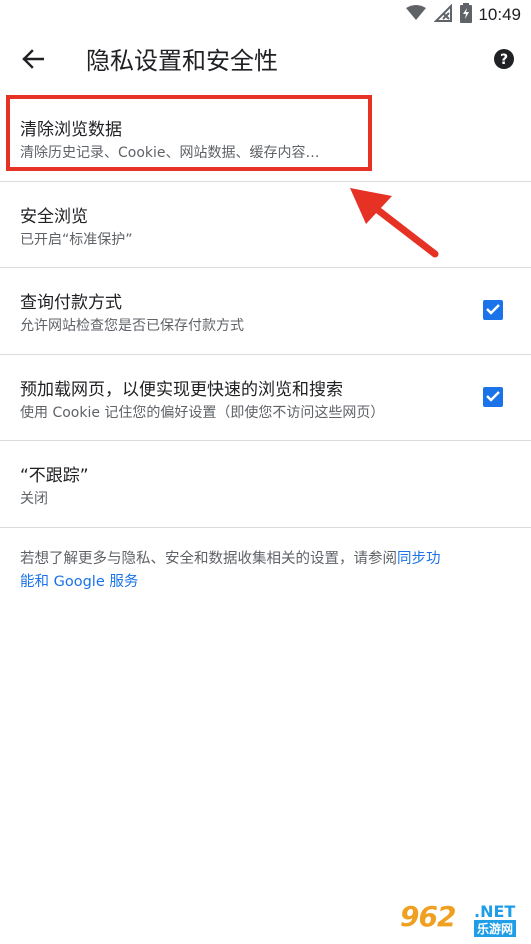  What do you see at coordinates (34, 499) in the screenshot?
I see `setting-subtitle: 关闭` at bounding box center [34, 499].